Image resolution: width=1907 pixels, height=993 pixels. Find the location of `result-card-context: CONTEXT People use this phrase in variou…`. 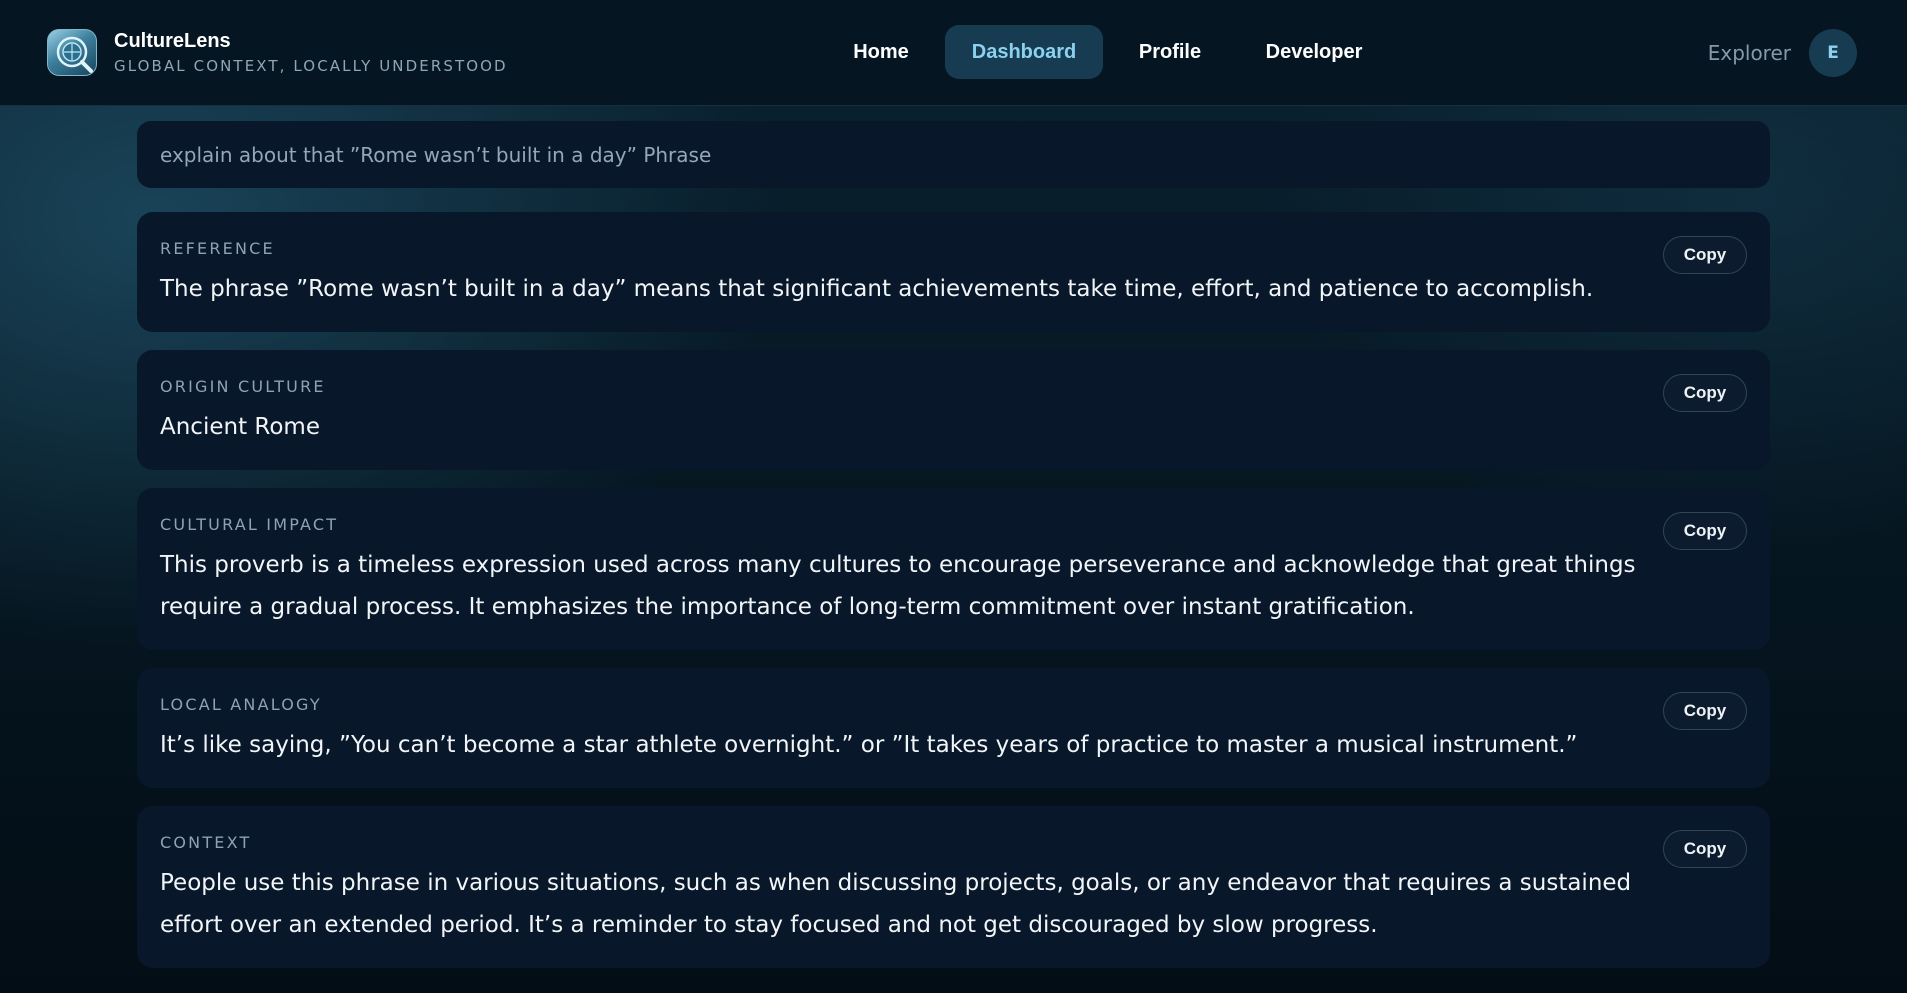

result-card-context: CONTEXT People use this phrase in variou… is located at coordinates (953, 887).